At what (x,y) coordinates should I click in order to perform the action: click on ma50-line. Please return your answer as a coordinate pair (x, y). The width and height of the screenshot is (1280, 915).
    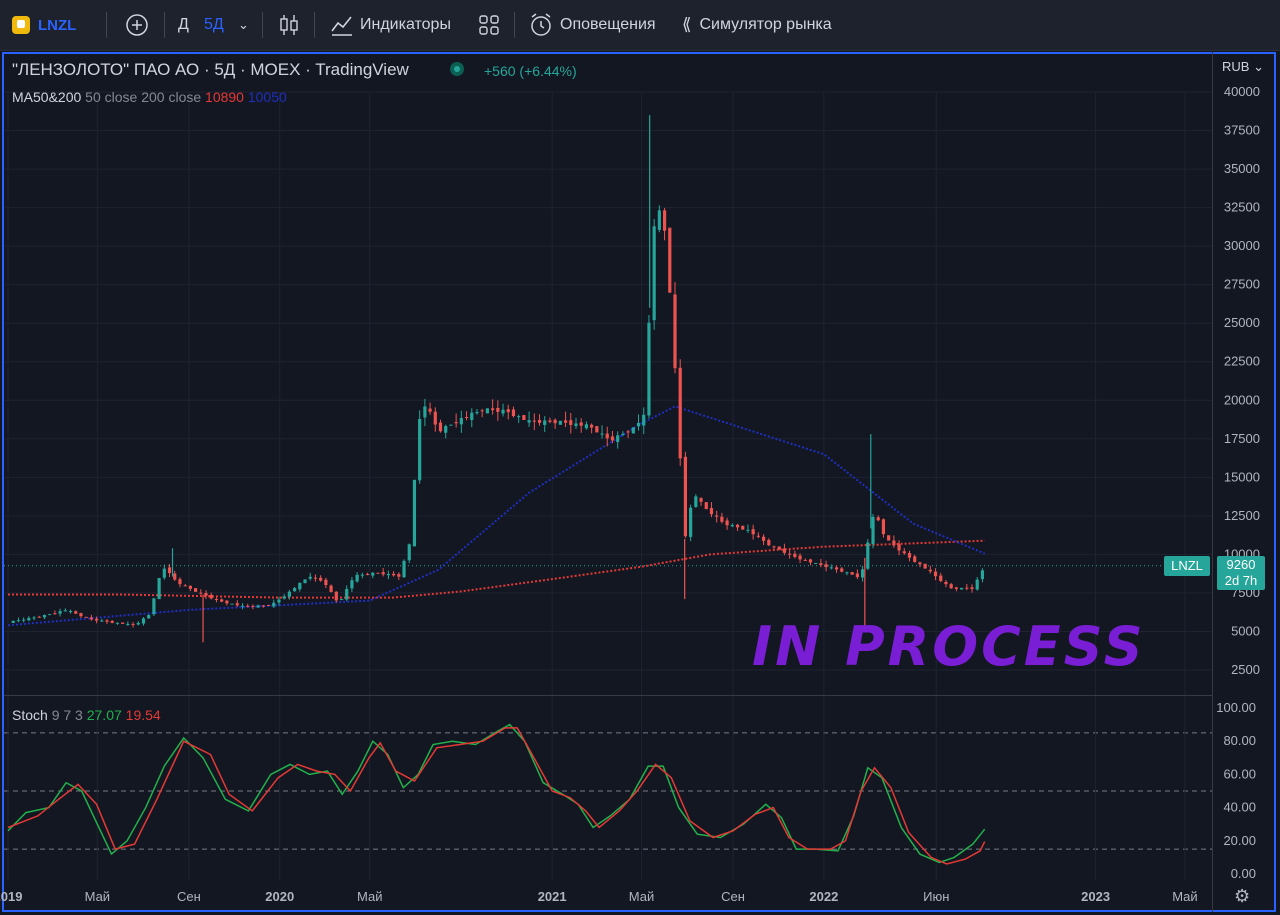
    Looking at the image, I should click on (496, 569).